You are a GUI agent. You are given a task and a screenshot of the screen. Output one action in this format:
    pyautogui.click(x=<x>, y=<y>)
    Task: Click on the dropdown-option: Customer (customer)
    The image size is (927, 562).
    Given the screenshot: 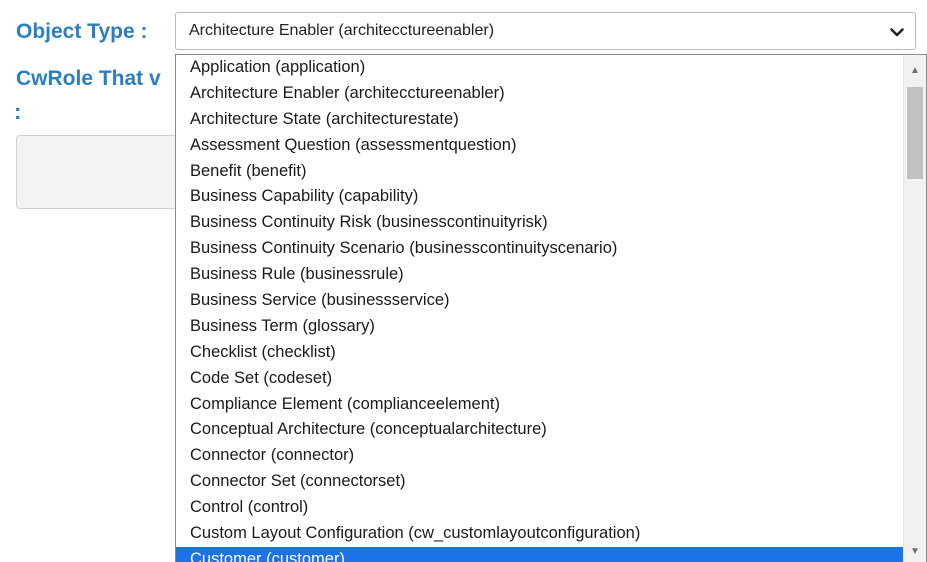 What is the action you would take?
    pyautogui.click(x=540, y=554)
    